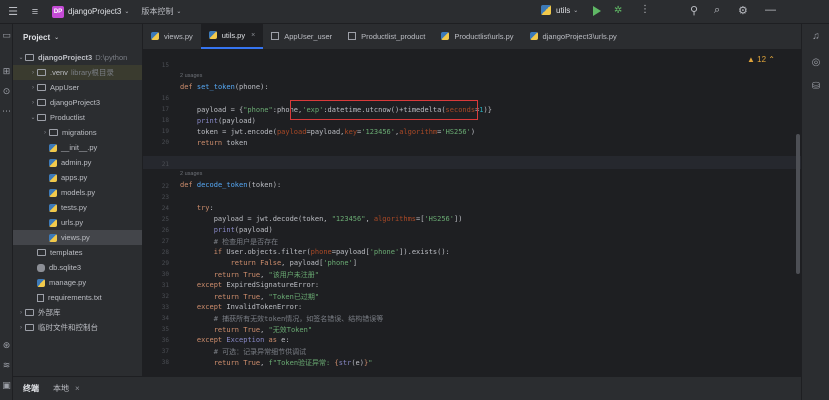  Describe the element at coordinates (68, 282) in the screenshot. I see `tree-item-label: manage.py` at that location.